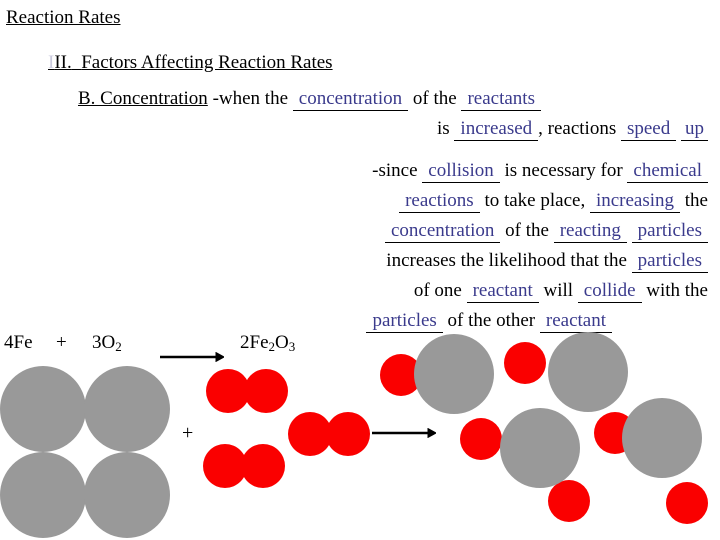 This screenshot has width=720, height=540. Describe the element at coordinates (393, 291) in the screenshot. I see `body-line-7: of one reactant will collide with the` at that location.